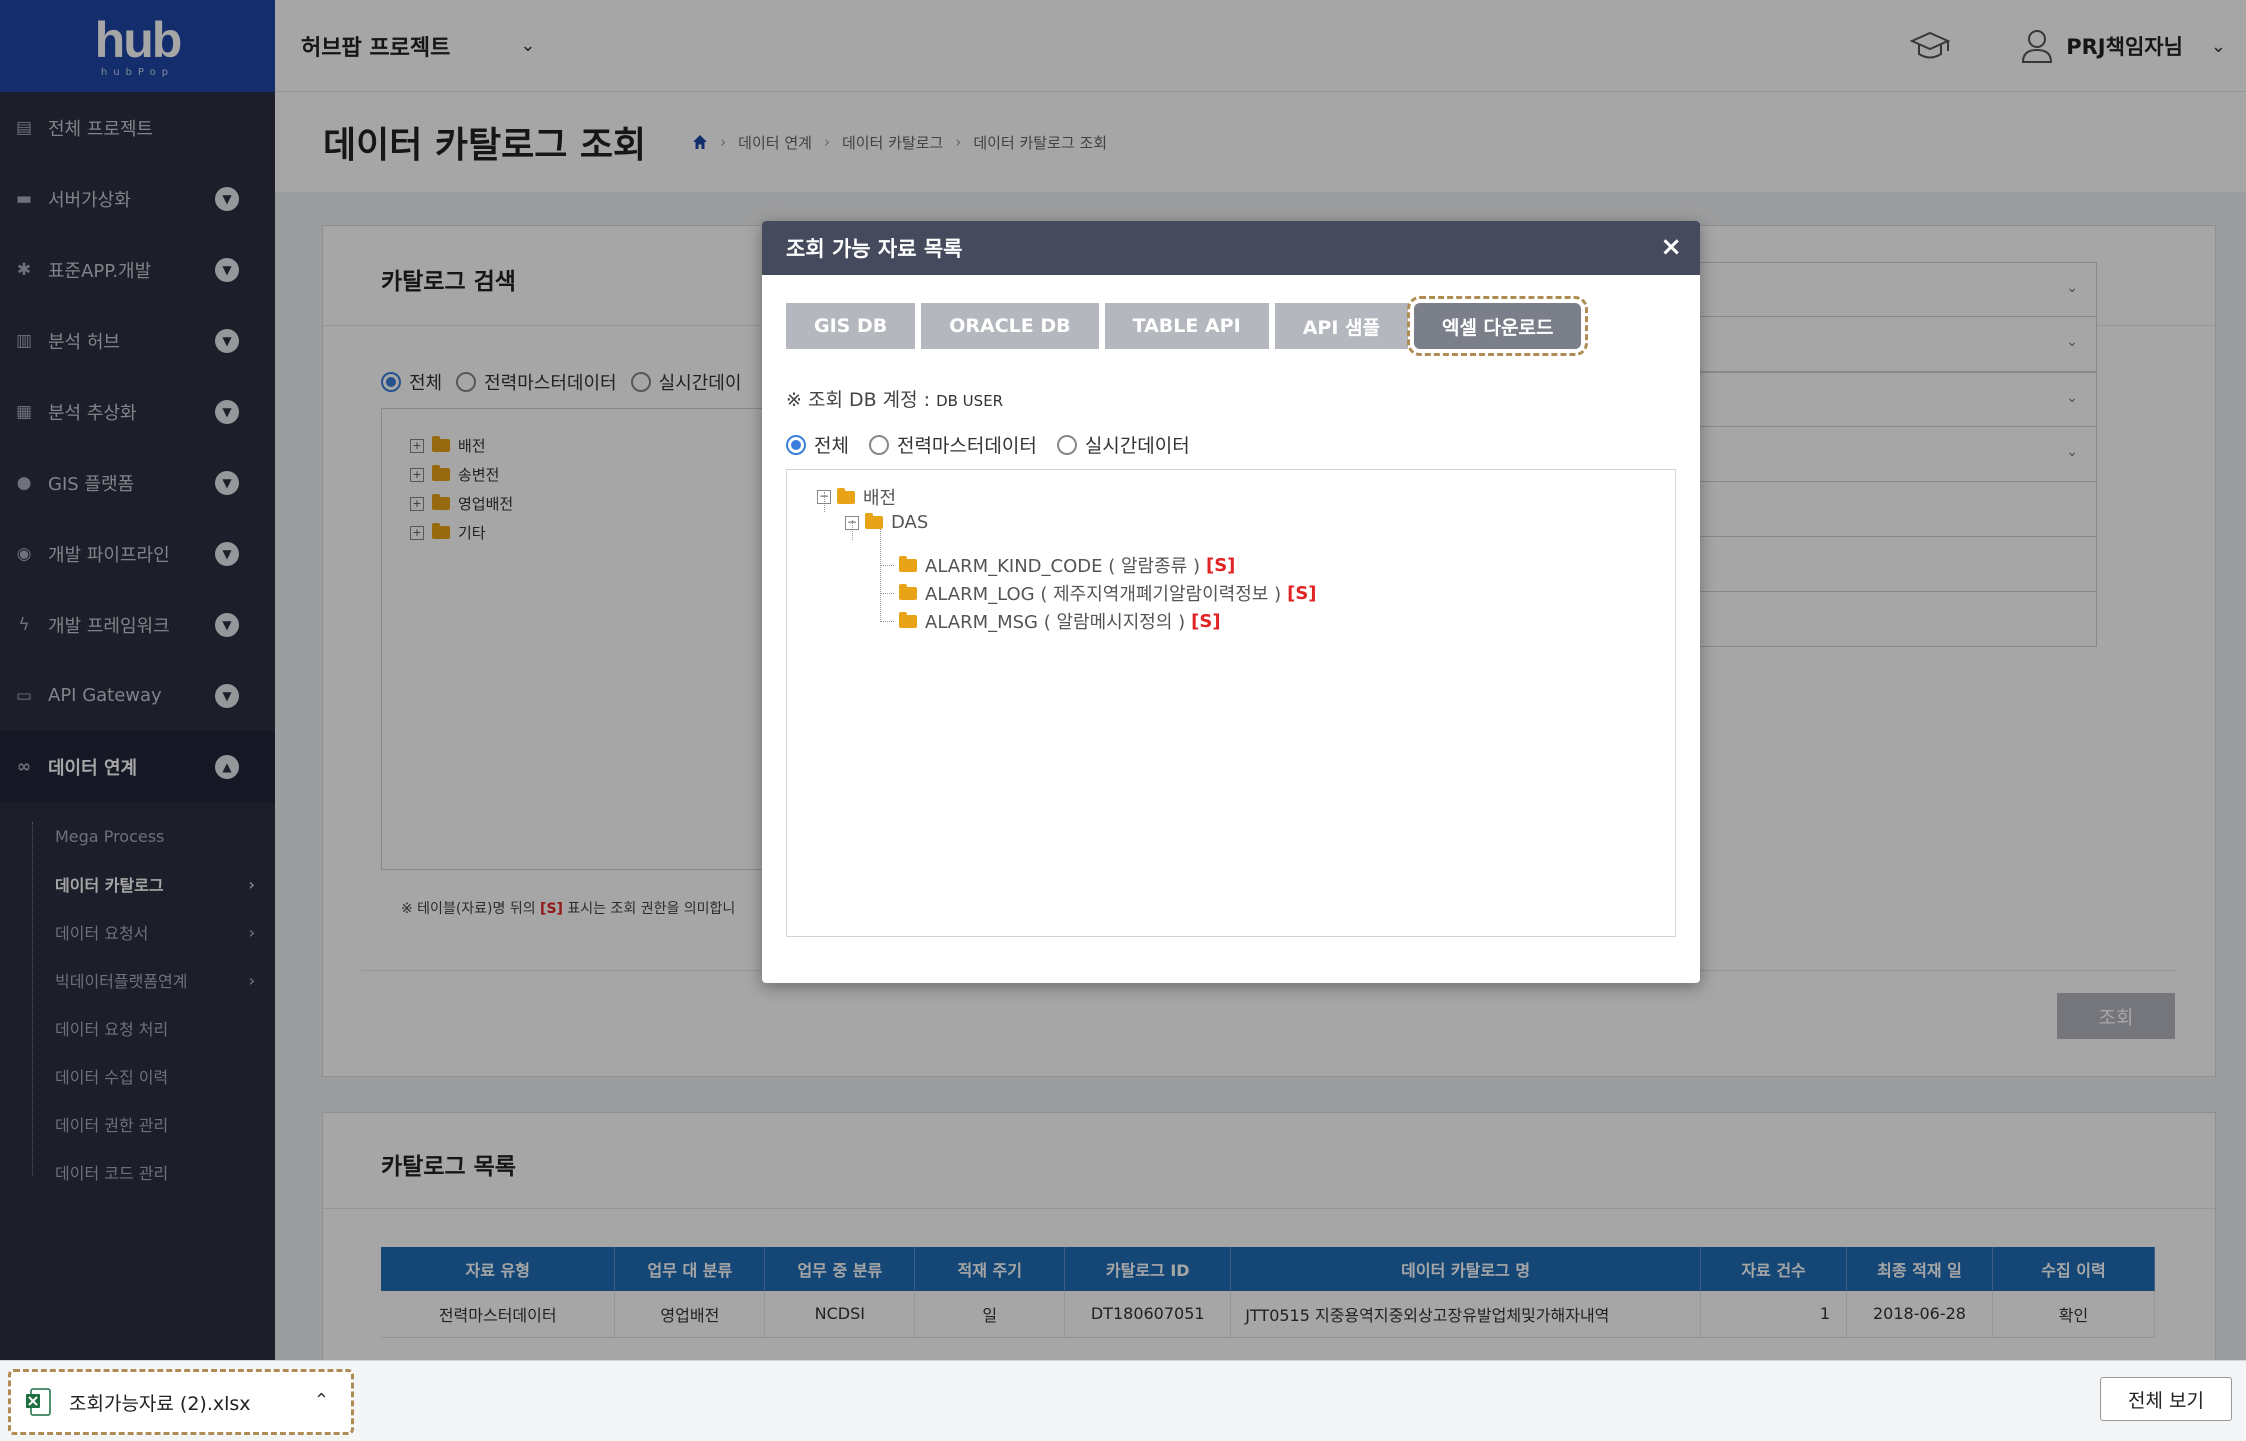  What do you see at coordinates (1671, 247) in the screenshot?
I see `close-icon: ×` at bounding box center [1671, 247].